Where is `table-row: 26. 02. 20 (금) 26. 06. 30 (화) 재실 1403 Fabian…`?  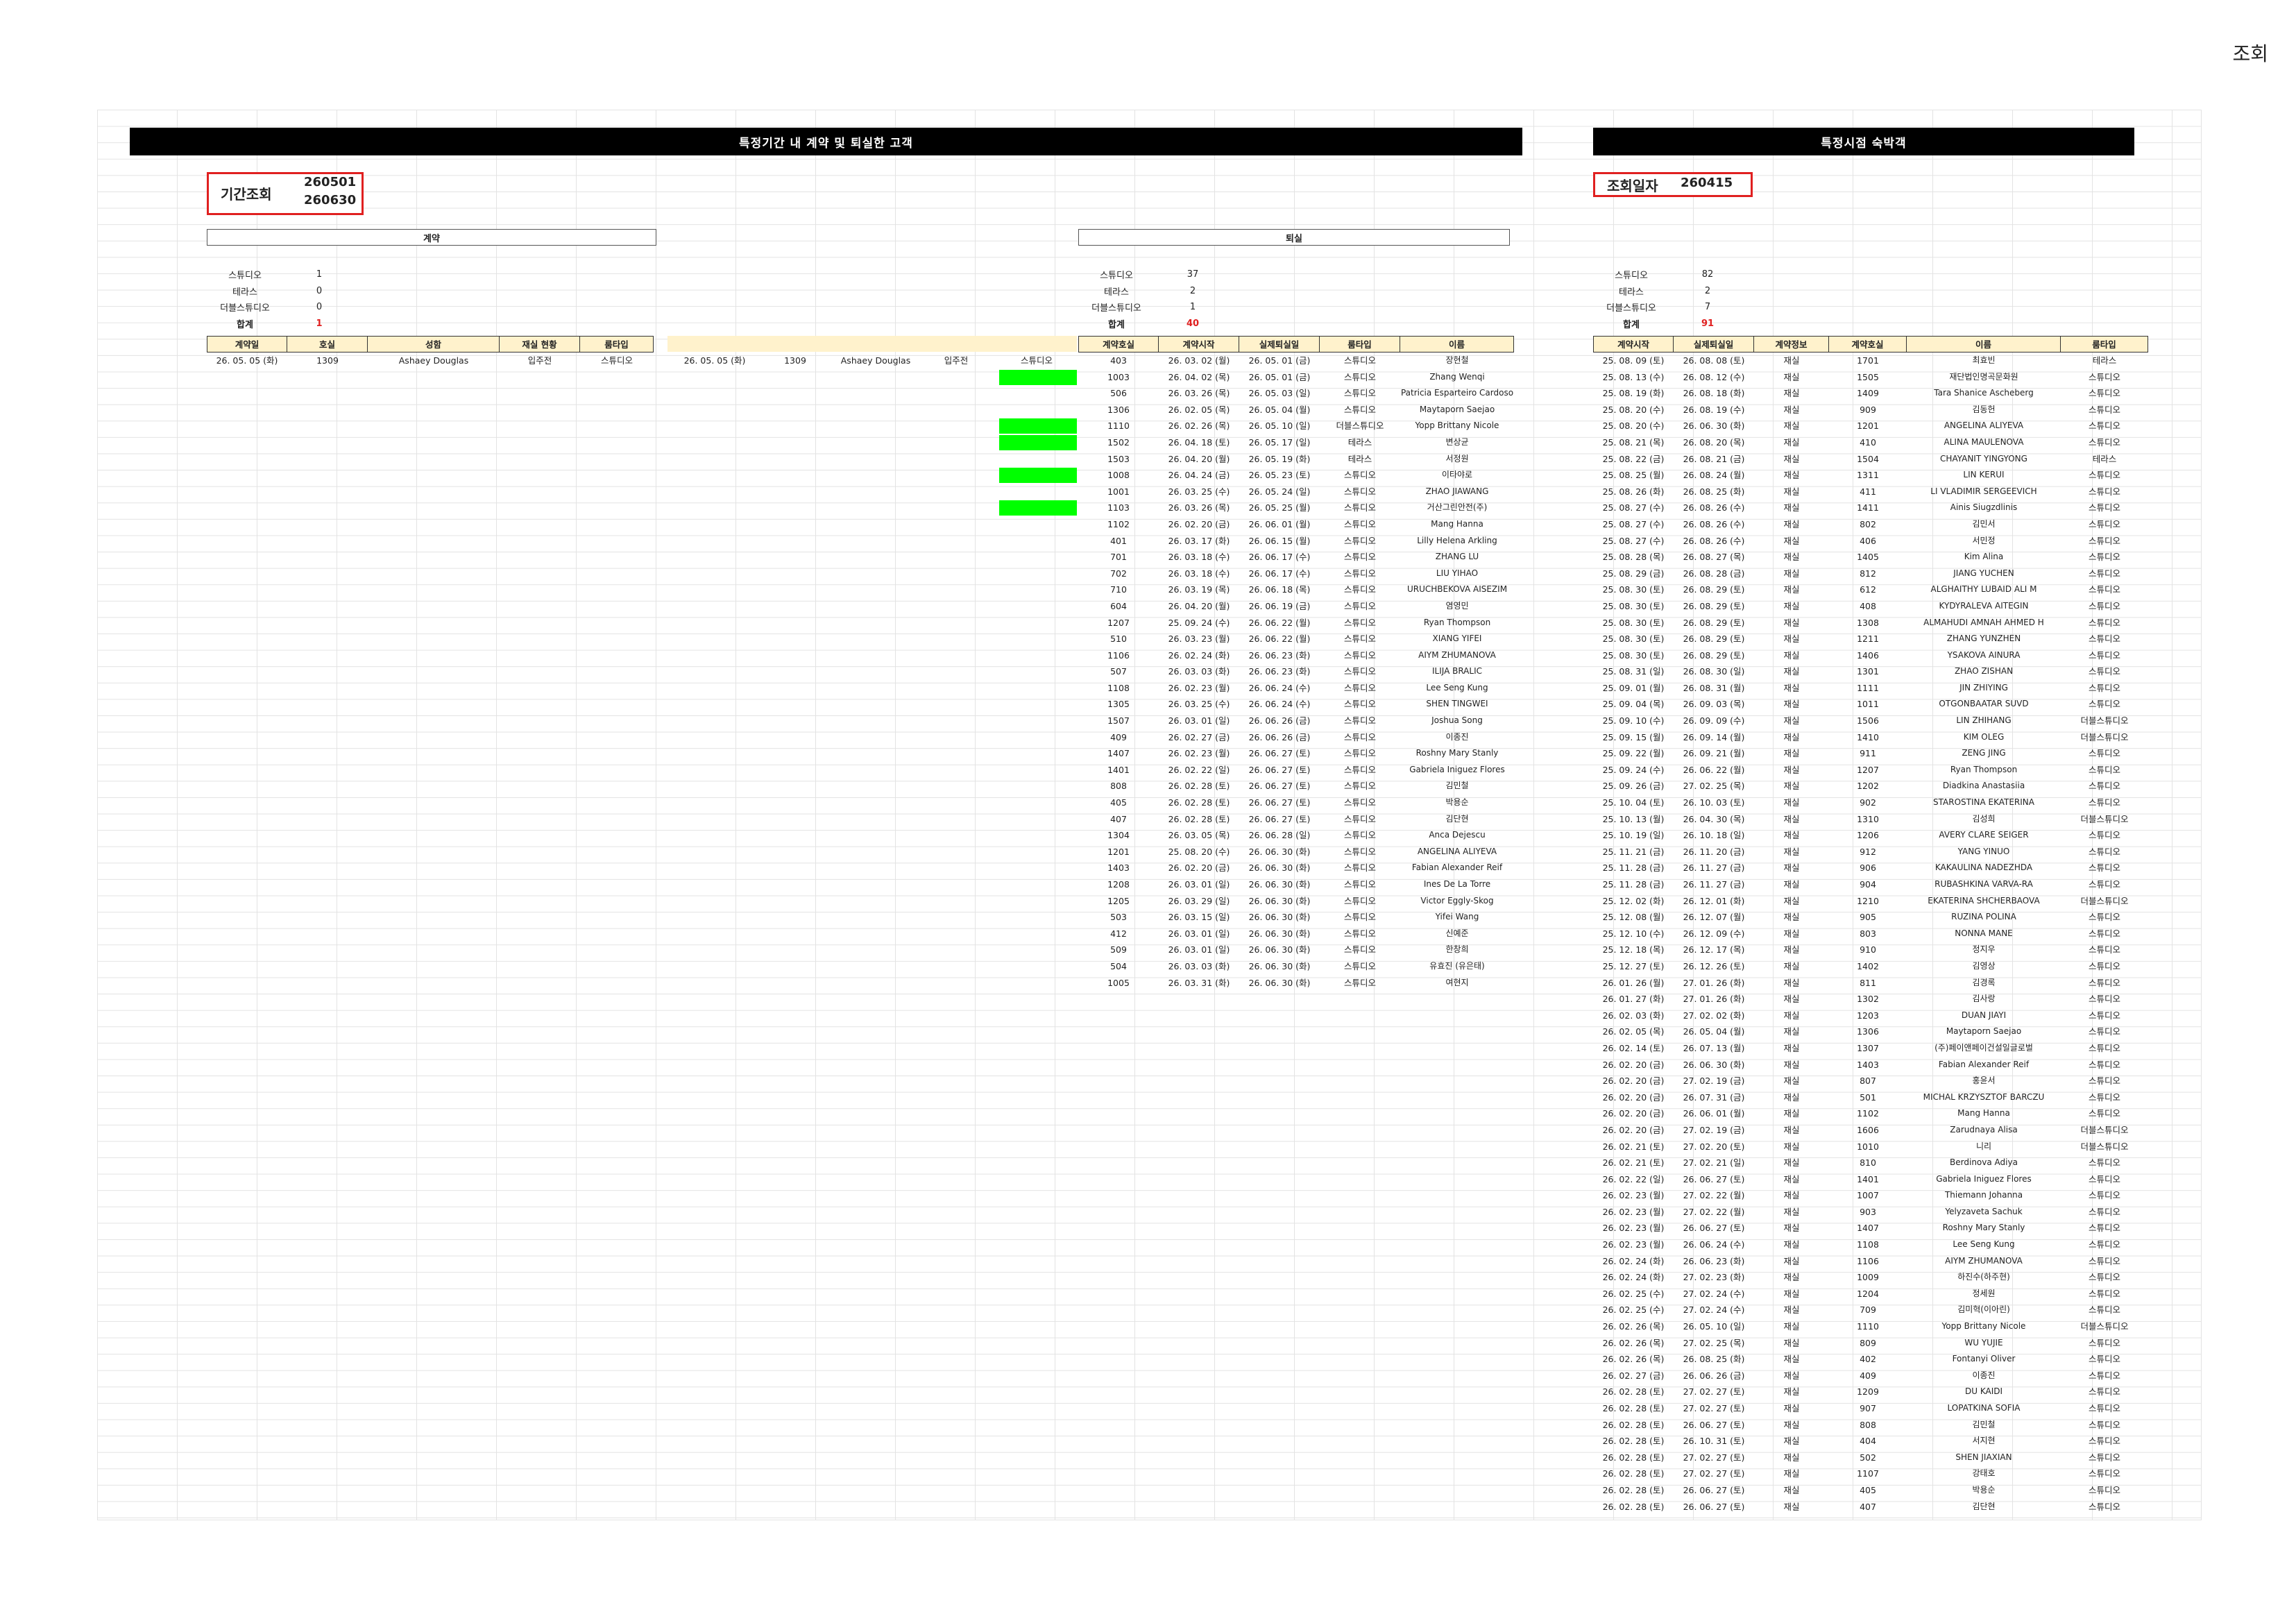 table-row: 26. 02. 20 (금) 26. 06. 30 (화) 재실 1403 Fabian… is located at coordinates (1870, 1065).